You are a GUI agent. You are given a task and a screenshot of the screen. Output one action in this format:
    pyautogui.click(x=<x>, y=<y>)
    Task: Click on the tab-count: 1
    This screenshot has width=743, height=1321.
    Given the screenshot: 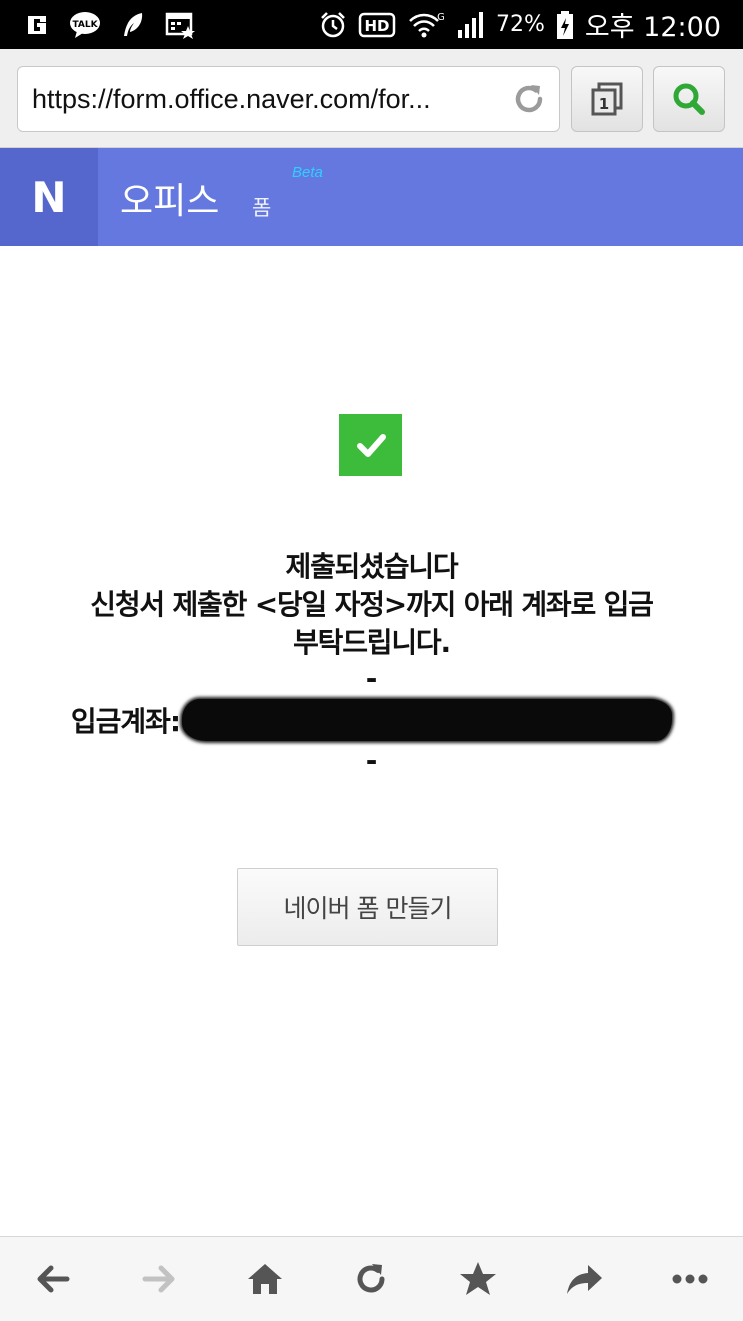 What is the action you would take?
    pyautogui.click(x=604, y=104)
    